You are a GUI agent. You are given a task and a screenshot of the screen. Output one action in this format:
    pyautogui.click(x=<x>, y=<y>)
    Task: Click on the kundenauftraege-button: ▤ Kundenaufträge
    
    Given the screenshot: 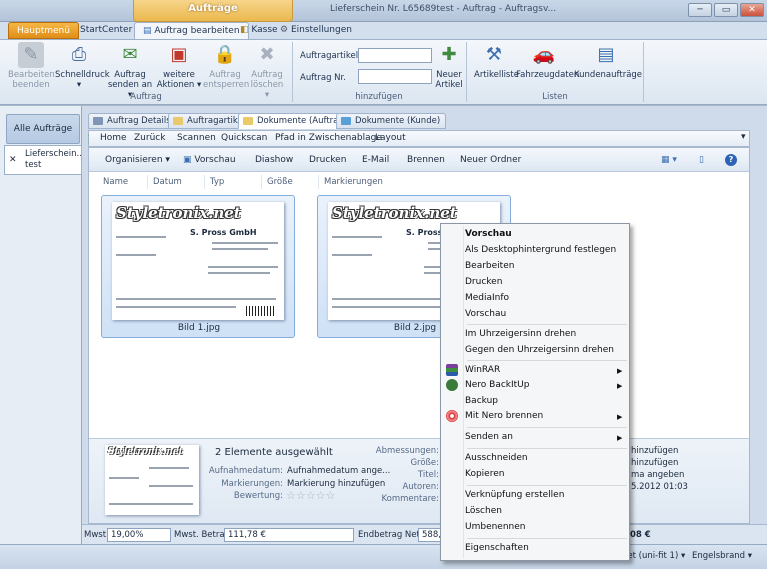 What is the action you would take?
    pyautogui.click(x=608, y=61)
    